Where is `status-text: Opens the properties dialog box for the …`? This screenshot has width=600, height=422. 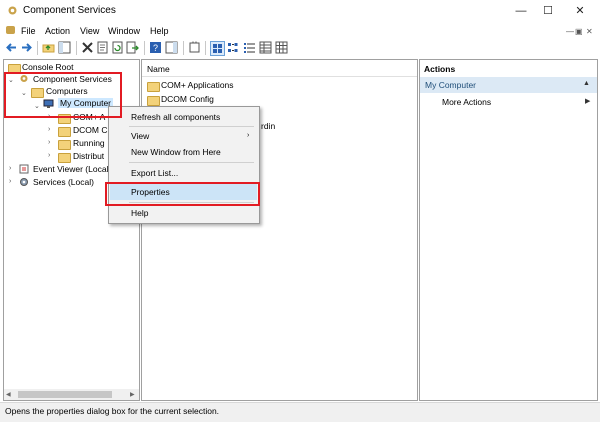
status-text: Opens the properties dialog box for the … is located at coordinates (112, 411).